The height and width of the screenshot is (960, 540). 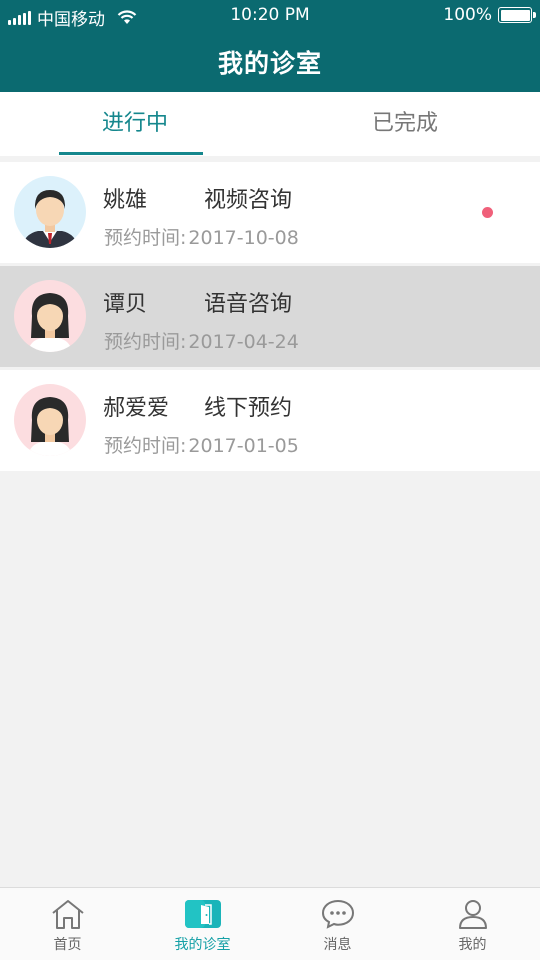 I want to click on appointment-time-row: 预约时间: 2017-01-05, so click(x=201, y=444).